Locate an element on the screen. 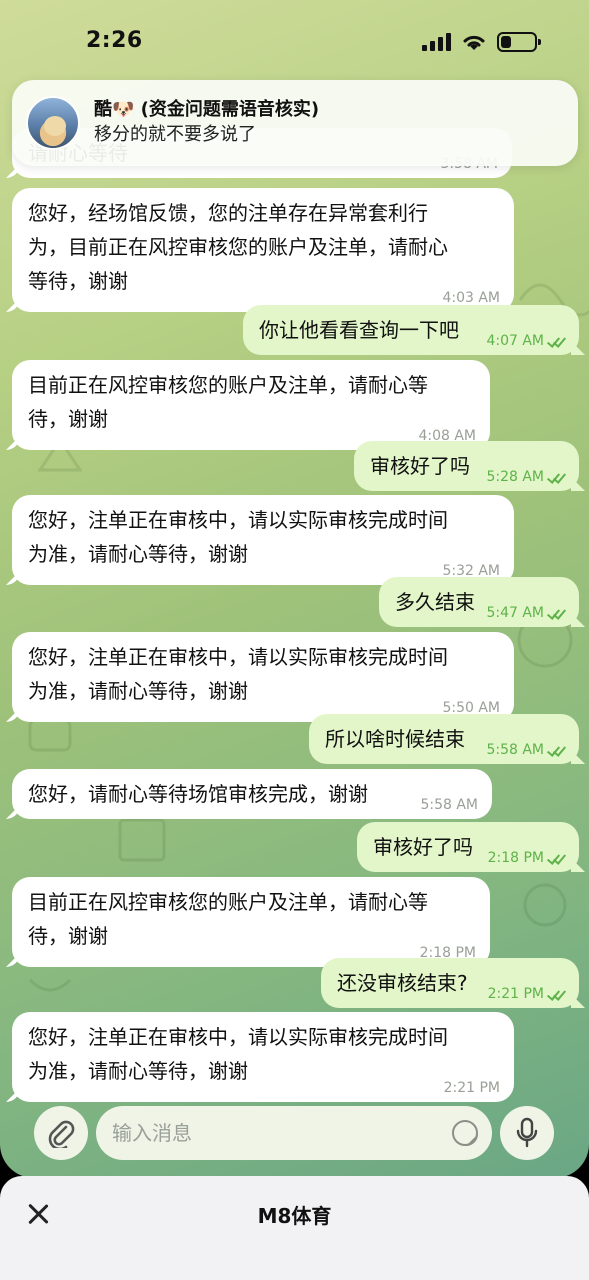 This screenshot has height=1280, width=589. message-time: 4:07 AM is located at coordinates (525, 341).